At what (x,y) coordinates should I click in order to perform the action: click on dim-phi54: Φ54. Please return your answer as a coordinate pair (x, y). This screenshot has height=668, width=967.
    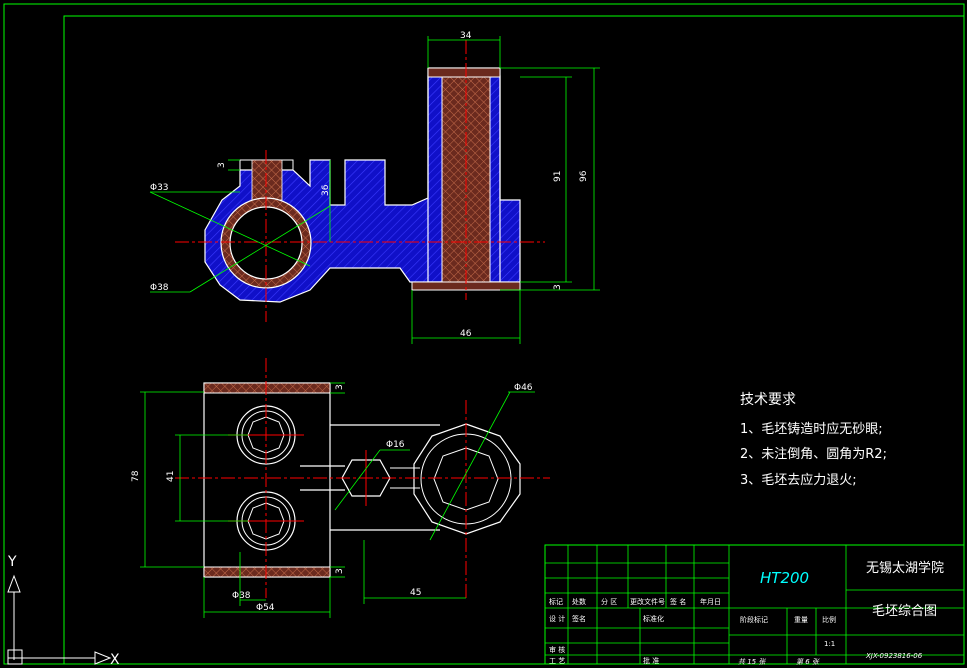
    Looking at the image, I should click on (265, 608).